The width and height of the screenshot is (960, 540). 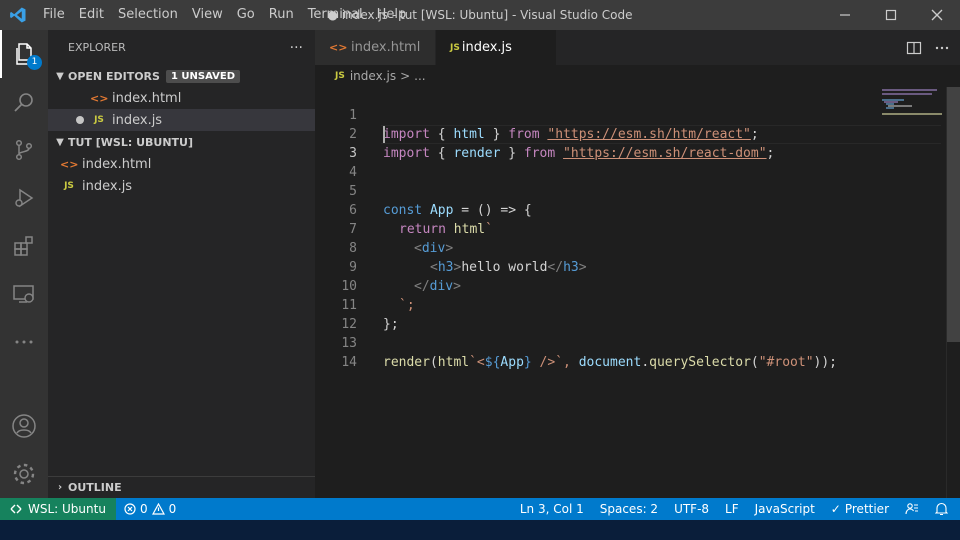 I want to click on remote-explorer-button, so click(x=24, y=294).